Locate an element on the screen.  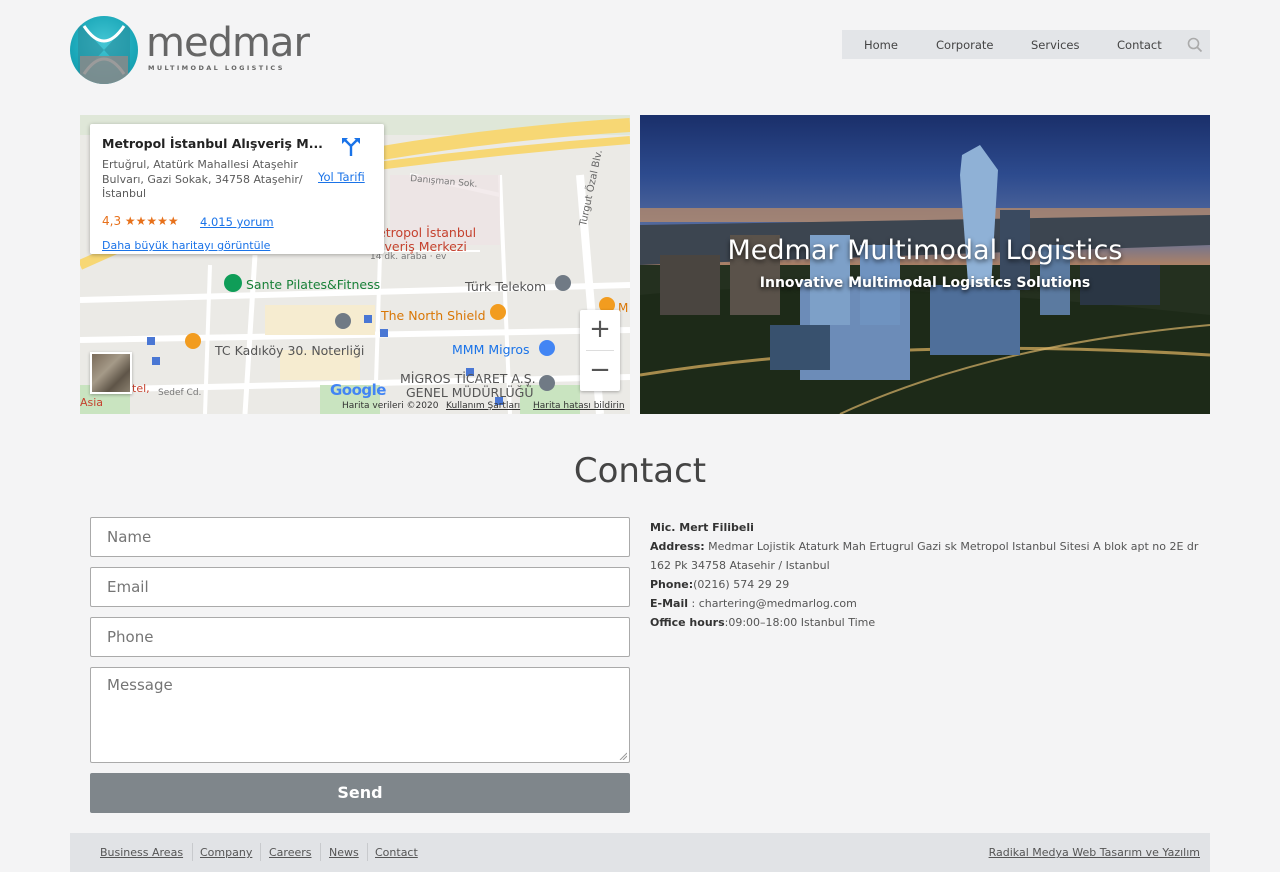
address-label: Address: is located at coordinates (677, 546).